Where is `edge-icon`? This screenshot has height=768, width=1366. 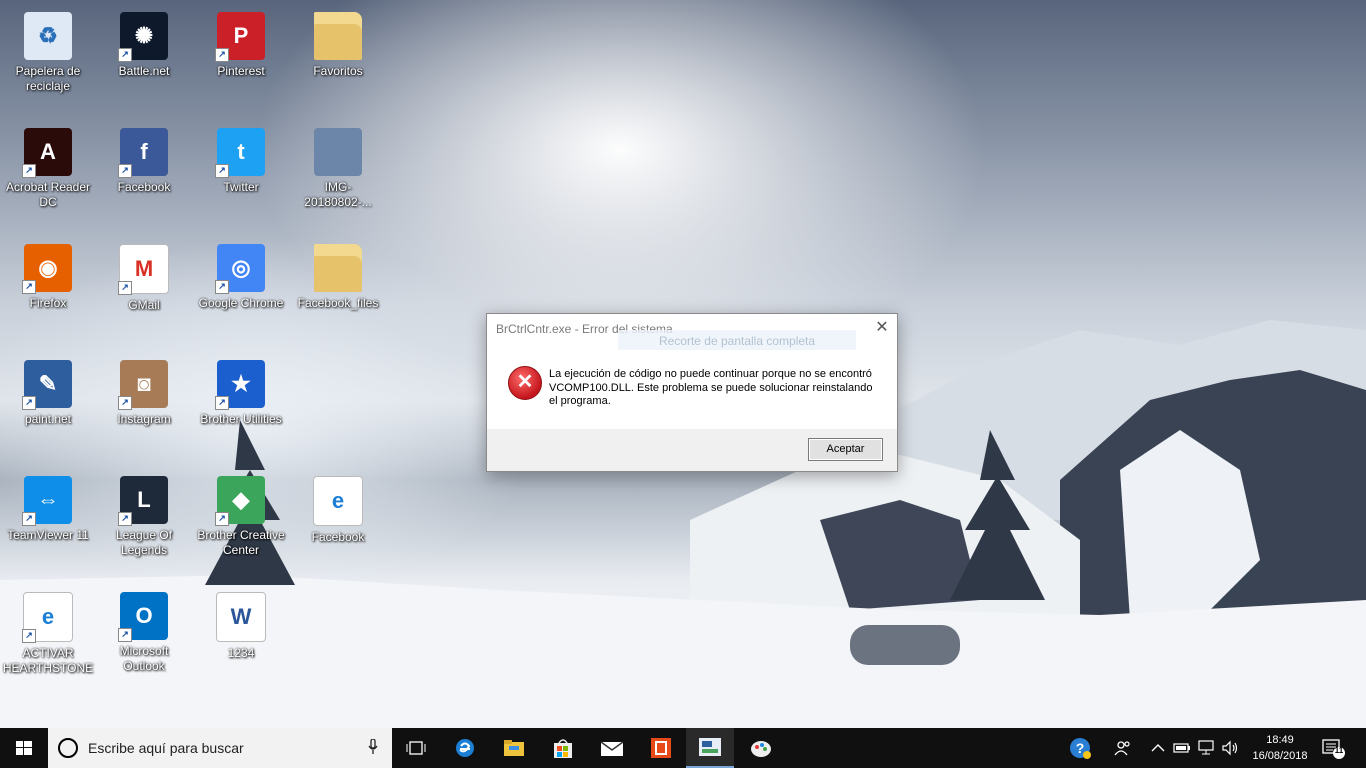
edge-icon is located at coordinates (465, 748).